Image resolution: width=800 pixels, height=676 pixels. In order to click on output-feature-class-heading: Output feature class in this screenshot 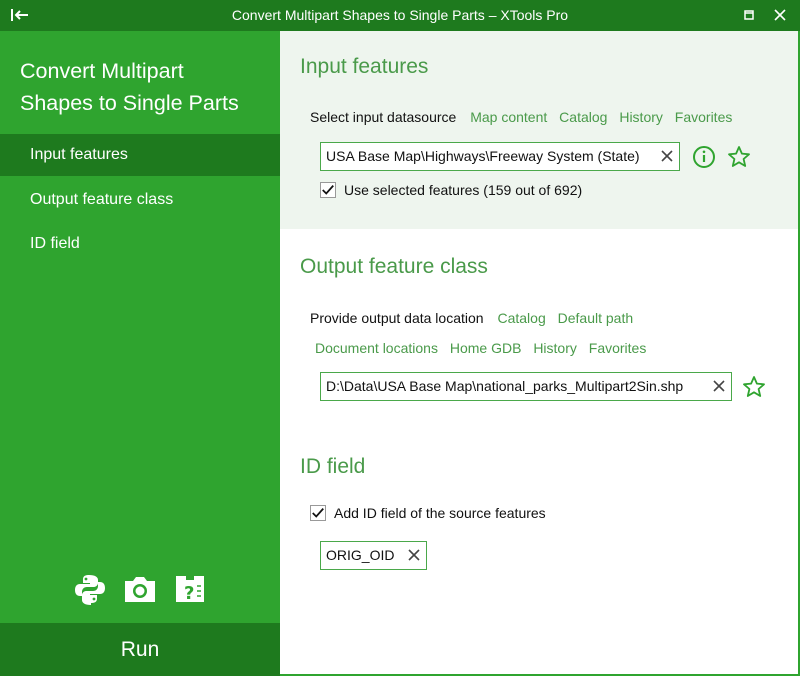, I will do `click(394, 266)`.